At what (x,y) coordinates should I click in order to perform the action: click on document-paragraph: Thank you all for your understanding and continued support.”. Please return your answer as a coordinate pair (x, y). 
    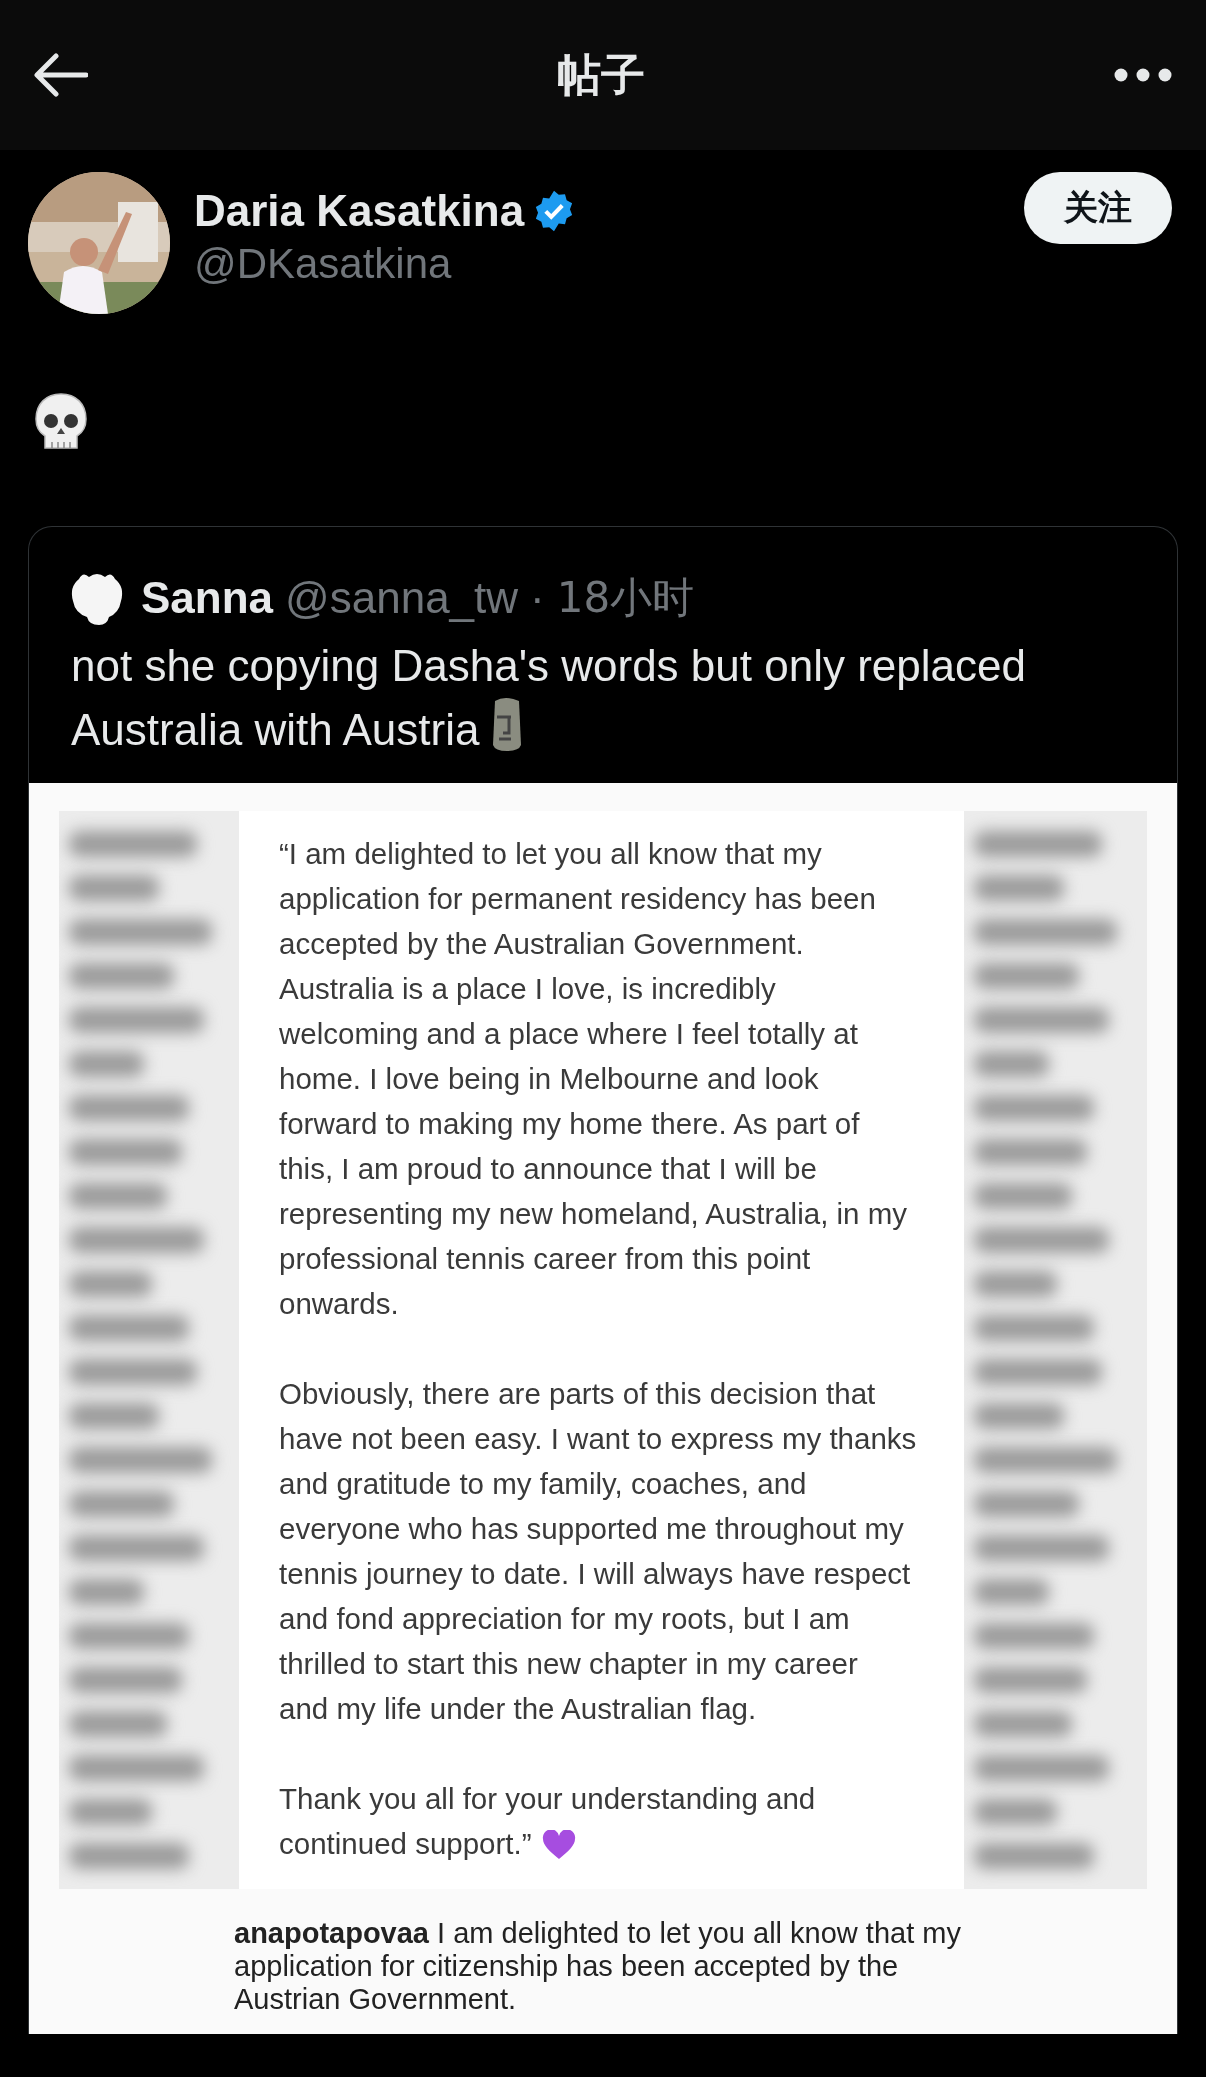
    Looking at the image, I should click on (548, 1821).